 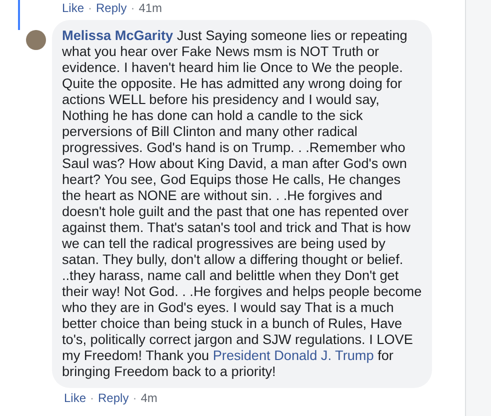 What do you see at coordinates (118, 35) in the screenshot?
I see `author-link: Melissa McGarity` at bounding box center [118, 35].